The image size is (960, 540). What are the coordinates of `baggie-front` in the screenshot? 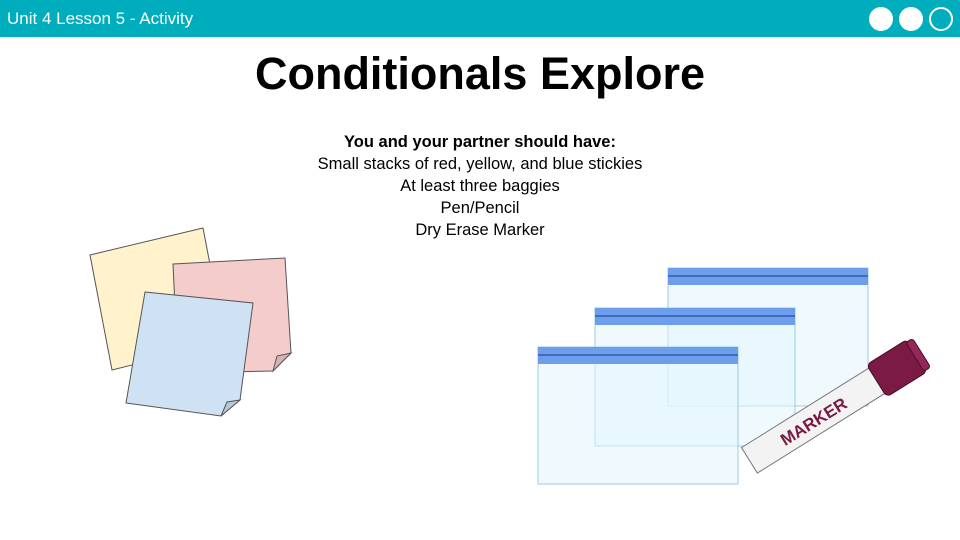 It's located at (638, 415).